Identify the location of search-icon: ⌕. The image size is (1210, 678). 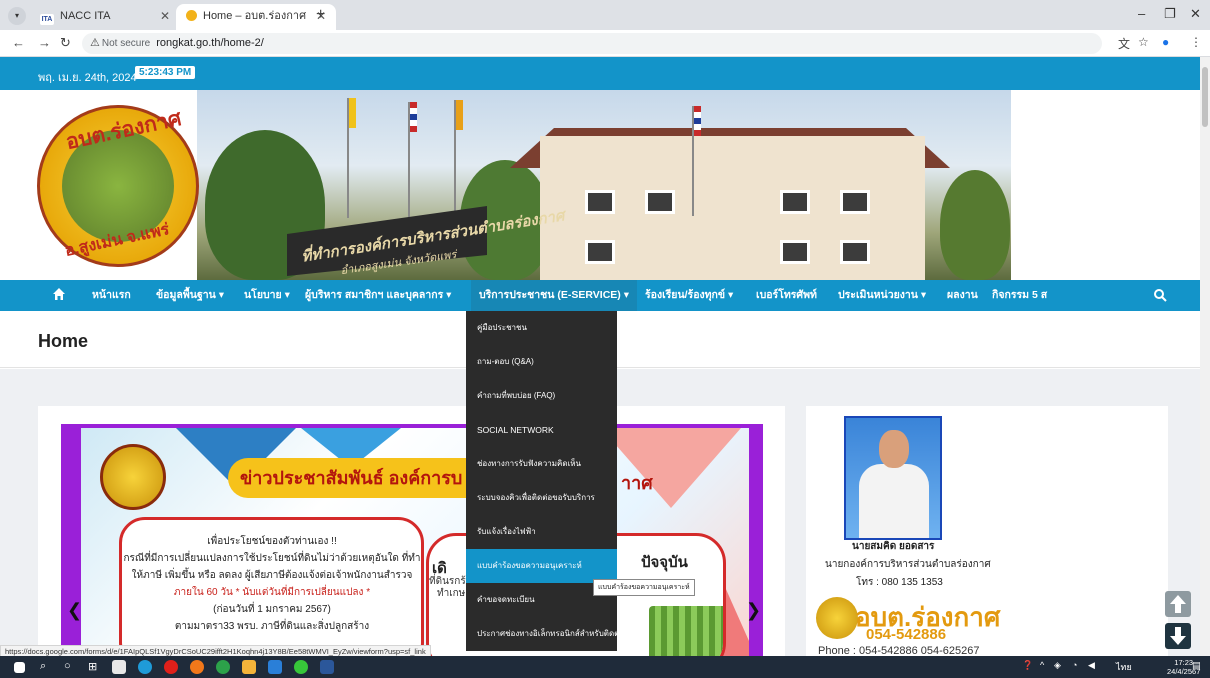
(43, 666).